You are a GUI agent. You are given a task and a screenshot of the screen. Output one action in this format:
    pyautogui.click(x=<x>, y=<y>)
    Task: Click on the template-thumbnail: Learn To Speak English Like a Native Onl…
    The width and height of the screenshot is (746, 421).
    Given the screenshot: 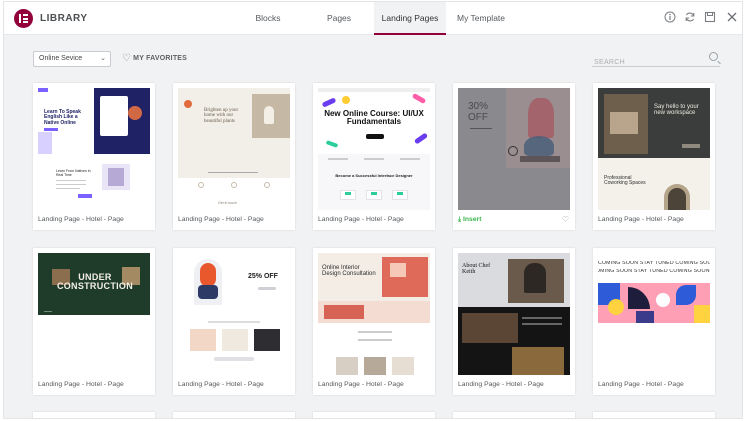 What is the action you would take?
    pyautogui.click(x=94, y=149)
    